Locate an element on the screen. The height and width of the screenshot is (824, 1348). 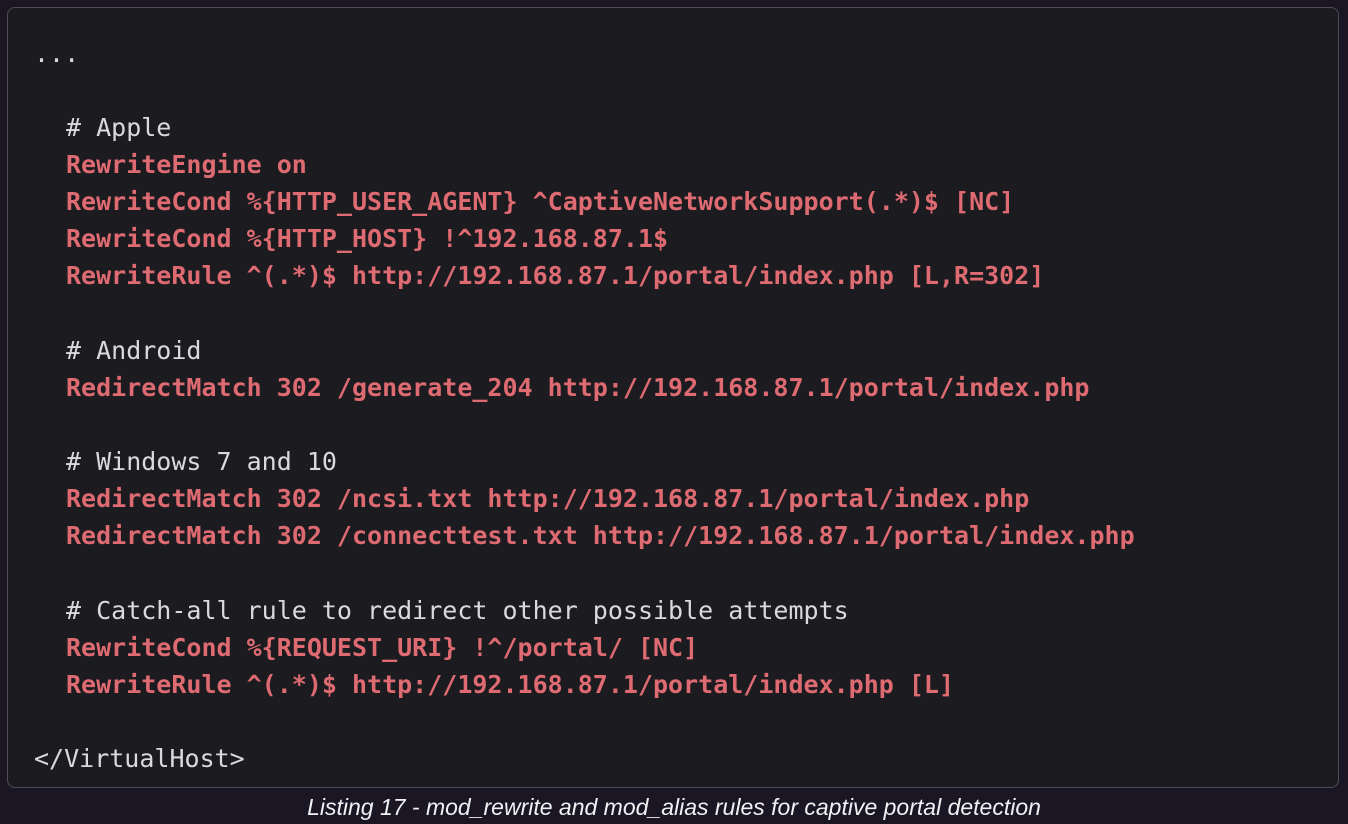
code-comment-apple: # Apple is located at coordinates (119, 127).